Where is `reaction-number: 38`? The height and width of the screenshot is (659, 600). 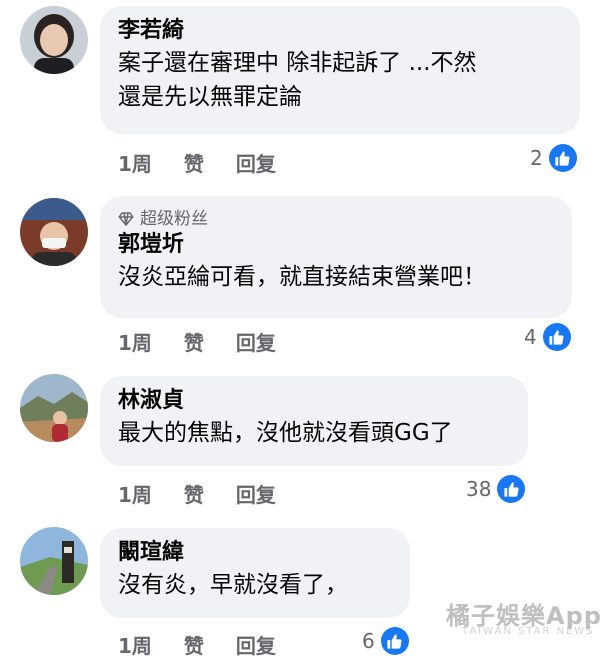
reaction-number: 38 is located at coordinates (479, 489).